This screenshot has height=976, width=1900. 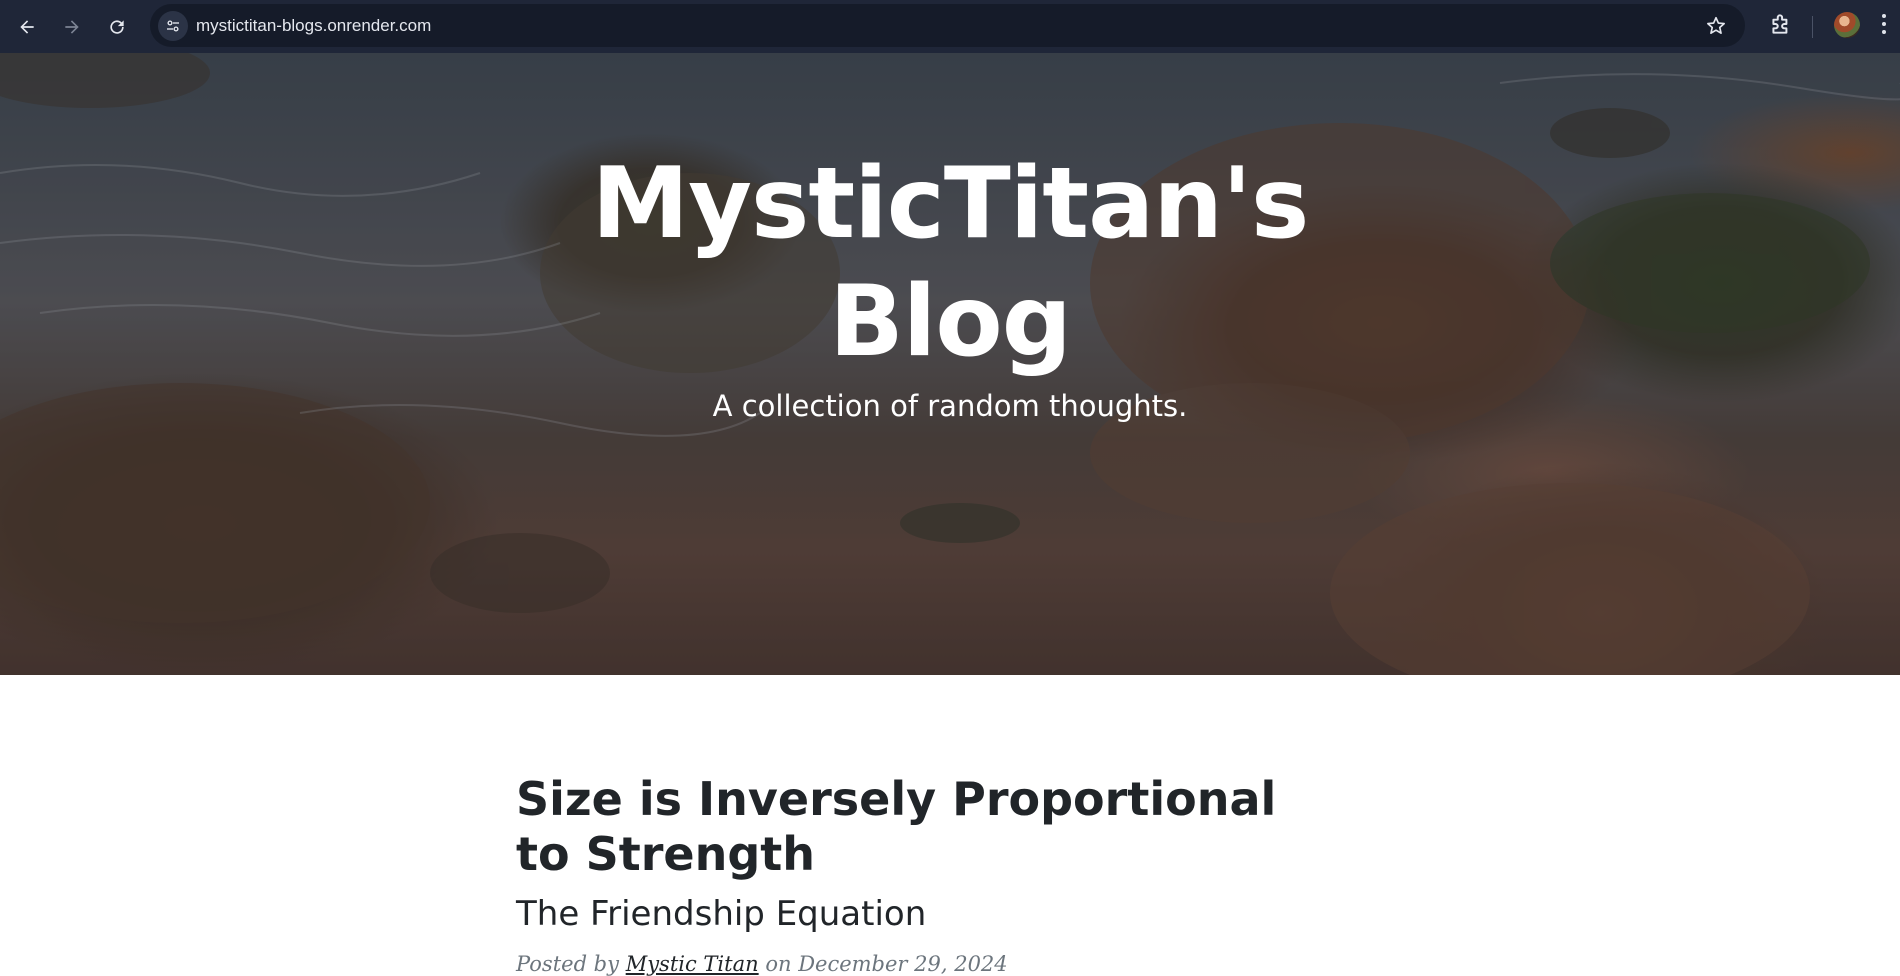 I want to click on post-meta-on: on, so click(x=778, y=964).